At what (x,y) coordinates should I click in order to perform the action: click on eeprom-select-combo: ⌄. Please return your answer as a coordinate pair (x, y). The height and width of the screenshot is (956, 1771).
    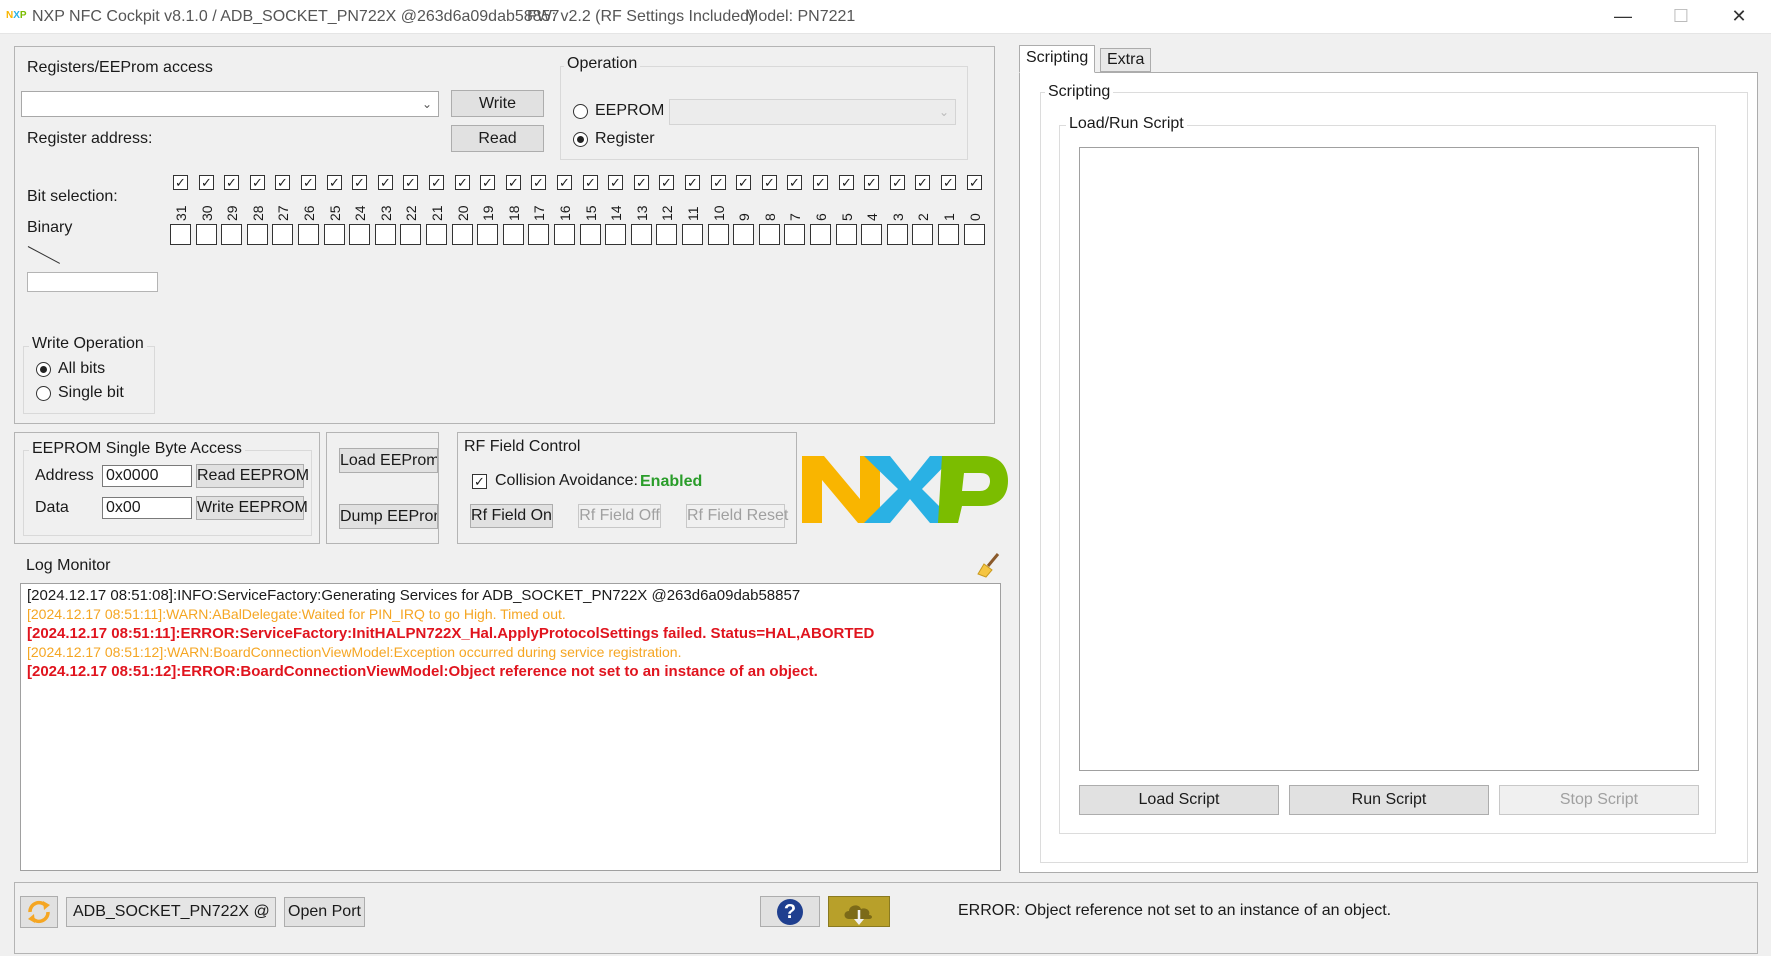
    Looking at the image, I should click on (812, 112).